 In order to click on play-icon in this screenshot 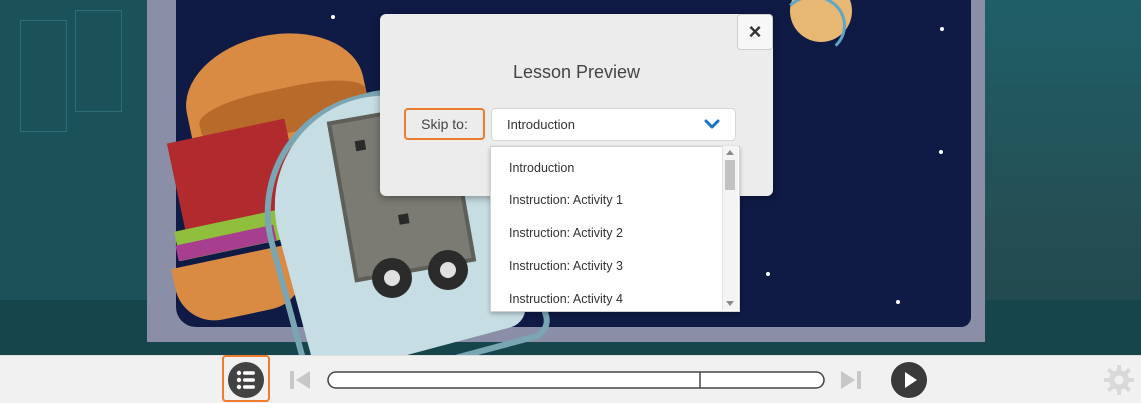, I will do `click(911, 380)`.